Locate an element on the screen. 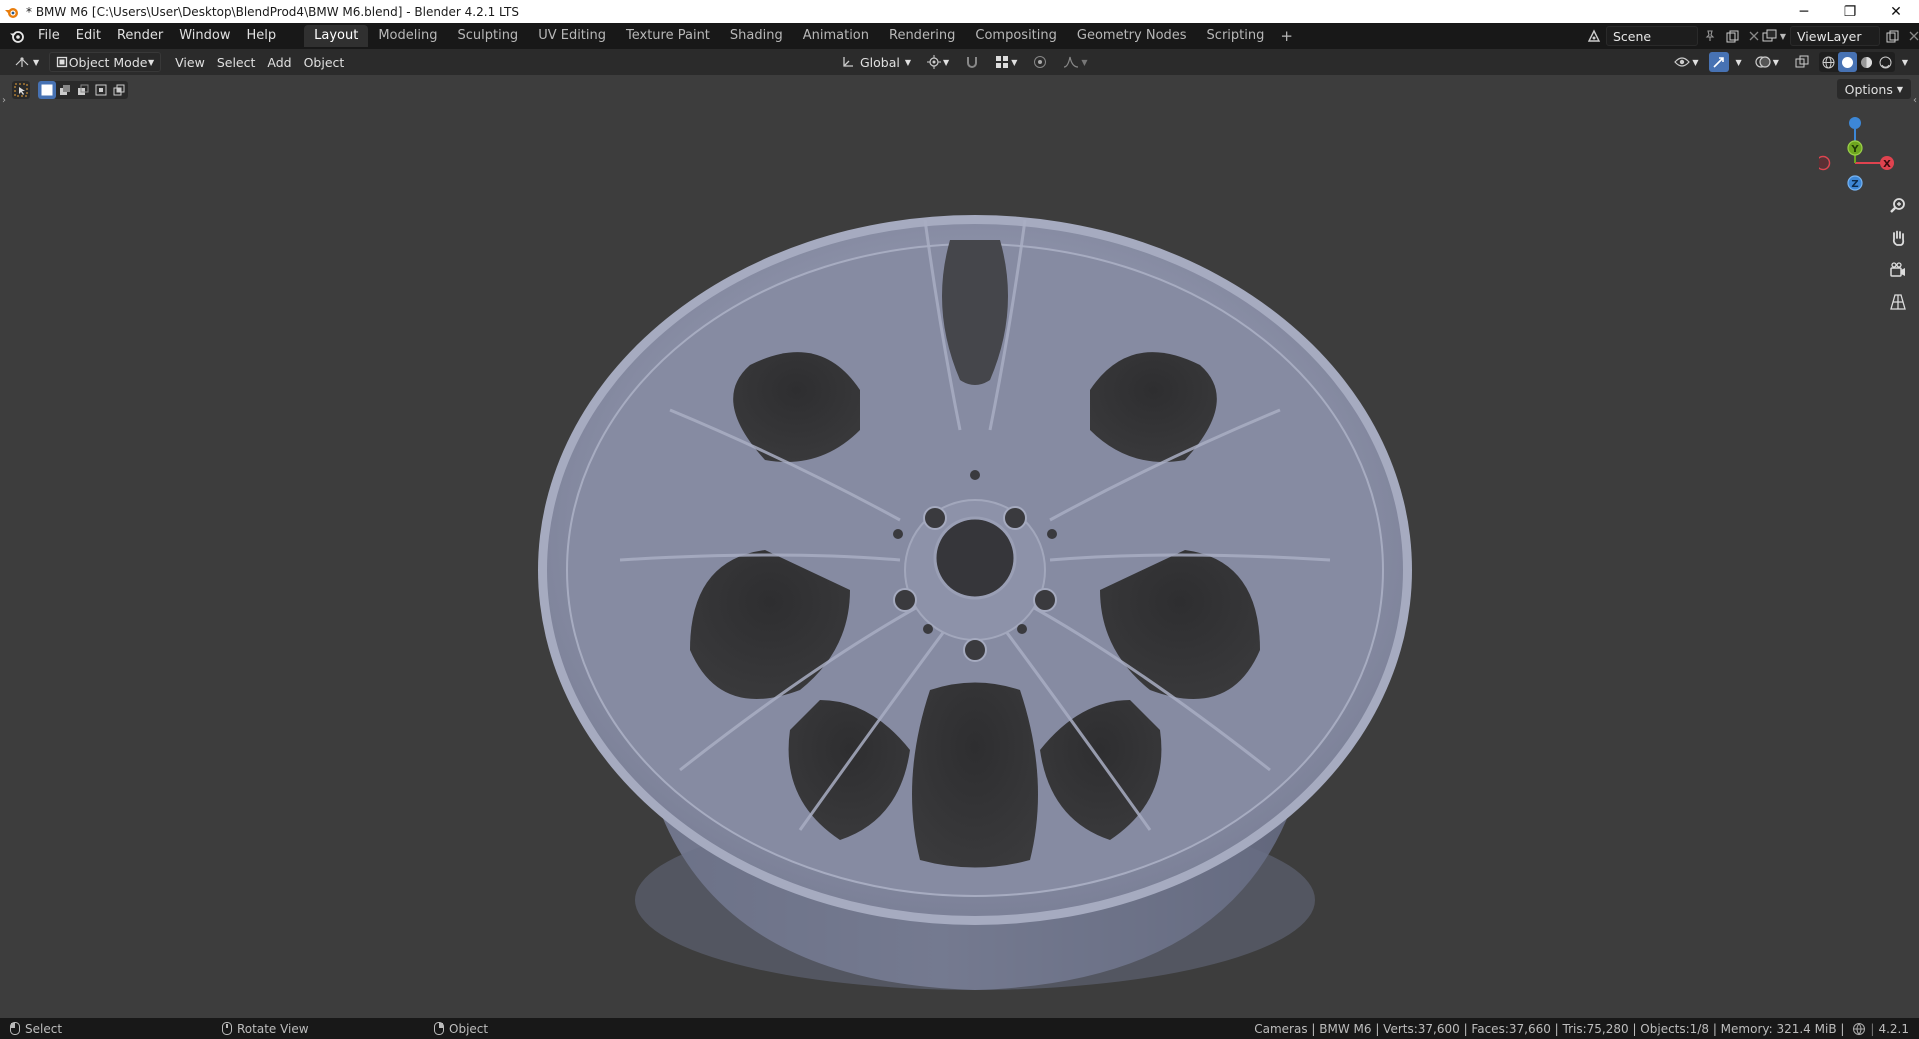 This screenshot has width=1919, height=1039. proportional-falloff-dropdown: ▼ is located at coordinates (1075, 62).